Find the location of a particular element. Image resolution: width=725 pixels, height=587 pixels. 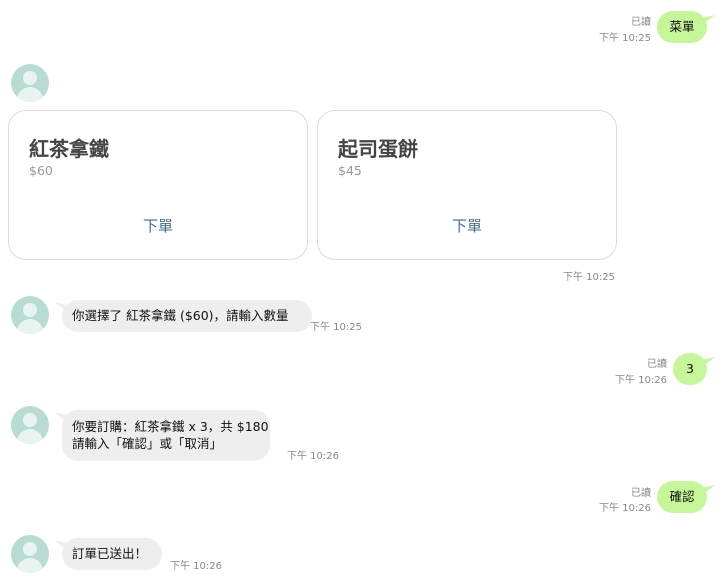

menu-card: 起司蛋餅 $45 下單 is located at coordinates (467, 185).